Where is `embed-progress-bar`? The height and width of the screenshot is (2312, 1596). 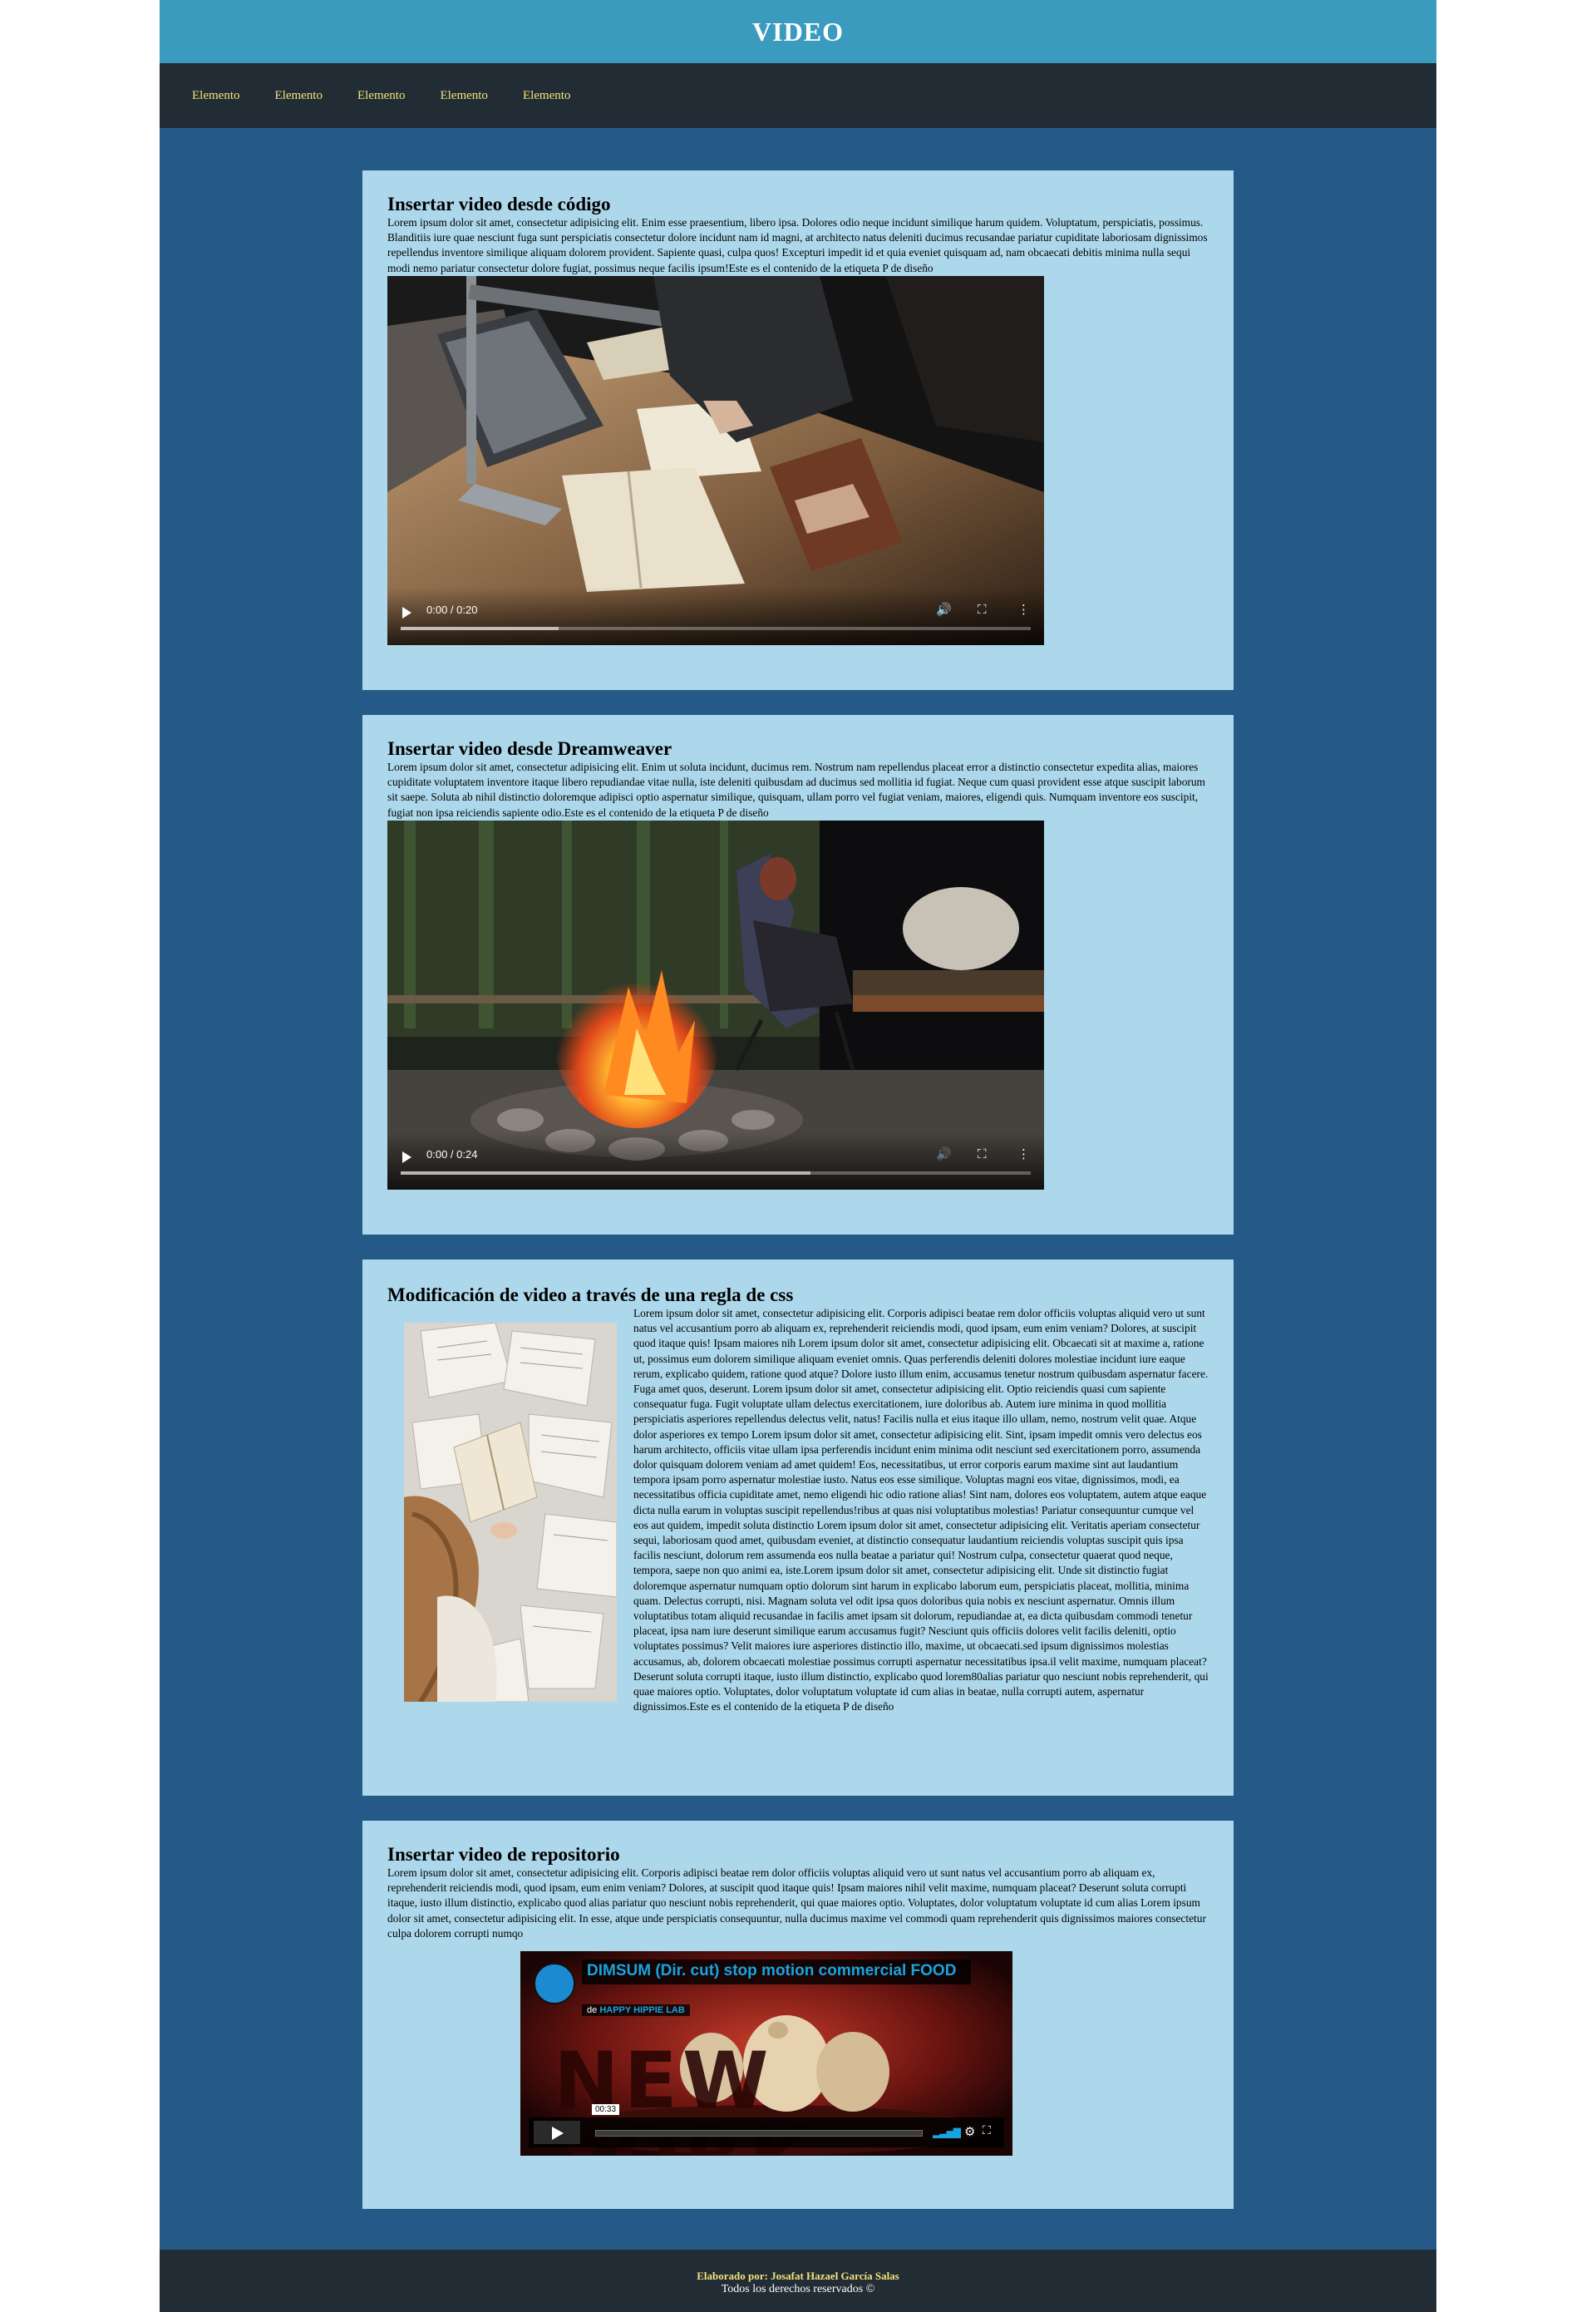
embed-progress-bar is located at coordinates (759, 2133).